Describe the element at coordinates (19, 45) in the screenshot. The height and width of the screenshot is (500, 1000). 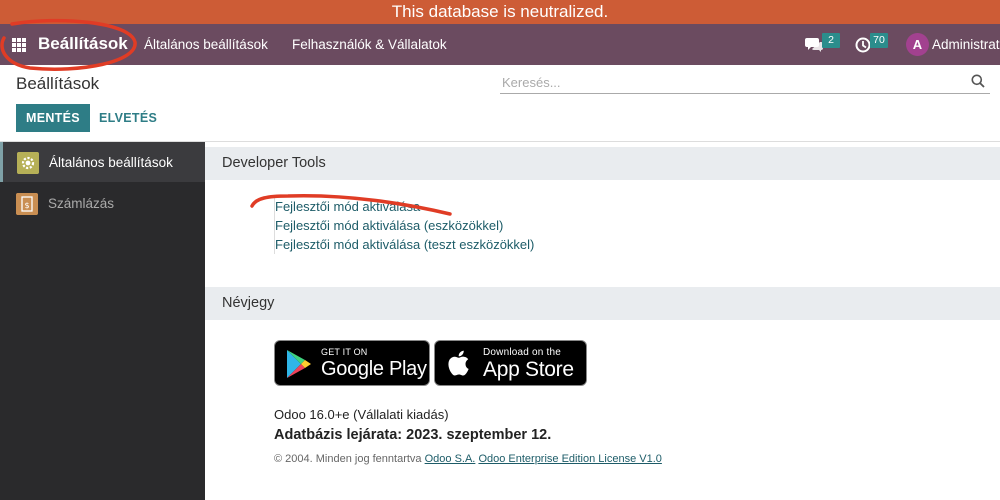
I see `apps-menu-icon` at that location.